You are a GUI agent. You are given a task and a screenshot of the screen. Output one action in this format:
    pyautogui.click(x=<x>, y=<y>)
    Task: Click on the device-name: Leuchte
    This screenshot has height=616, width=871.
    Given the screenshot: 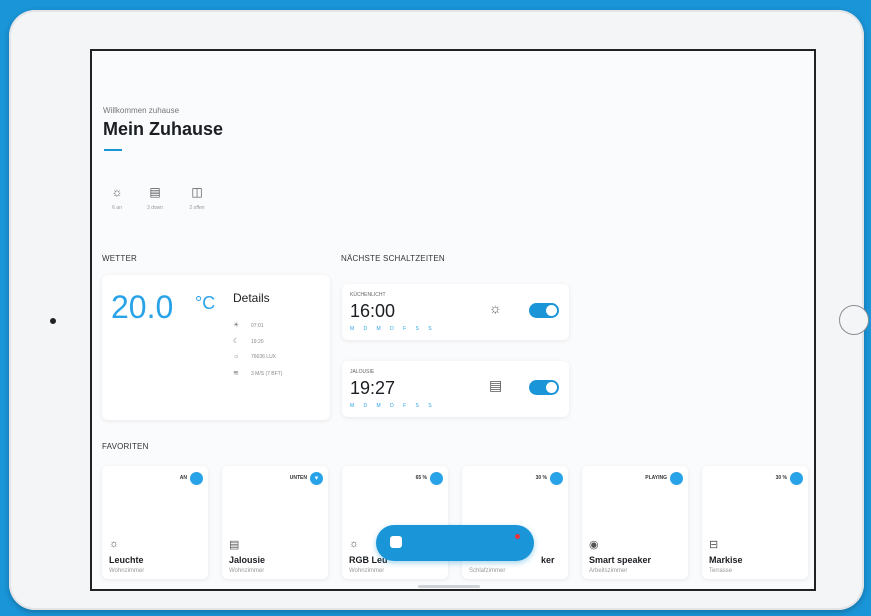 What is the action you would take?
    pyautogui.click(x=126, y=560)
    